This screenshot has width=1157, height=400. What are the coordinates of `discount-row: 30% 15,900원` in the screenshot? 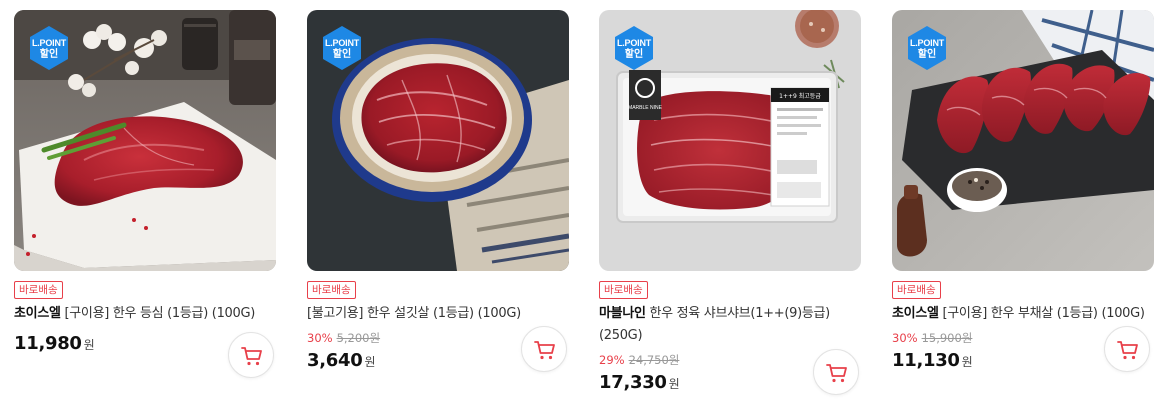 It's located at (932, 338).